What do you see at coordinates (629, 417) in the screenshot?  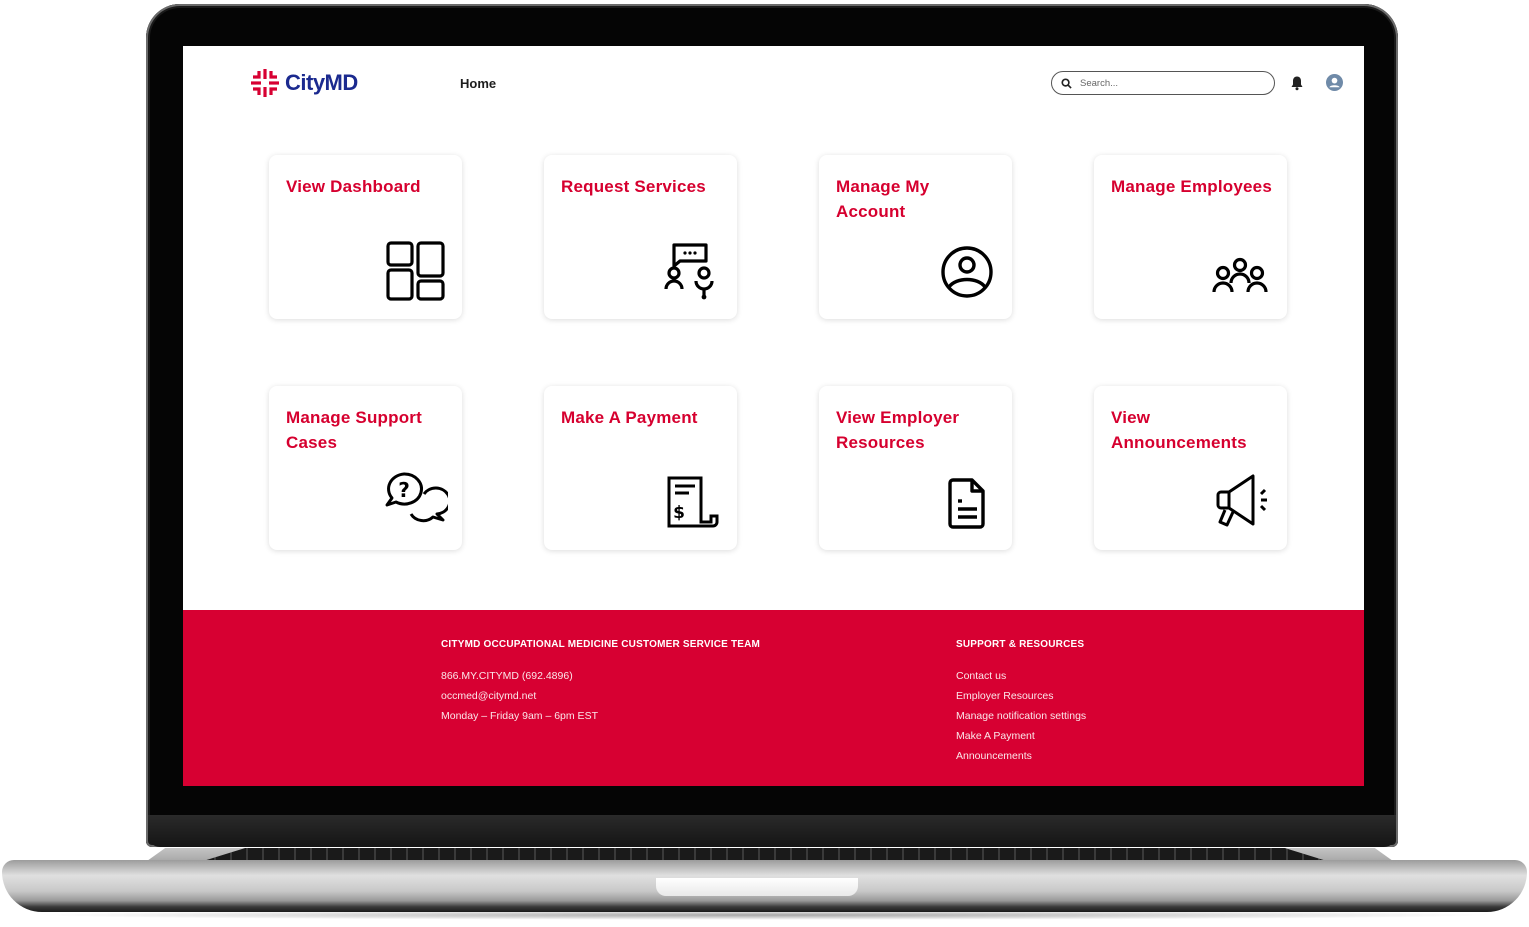 I see `card-title: Make A Payment` at bounding box center [629, 417].